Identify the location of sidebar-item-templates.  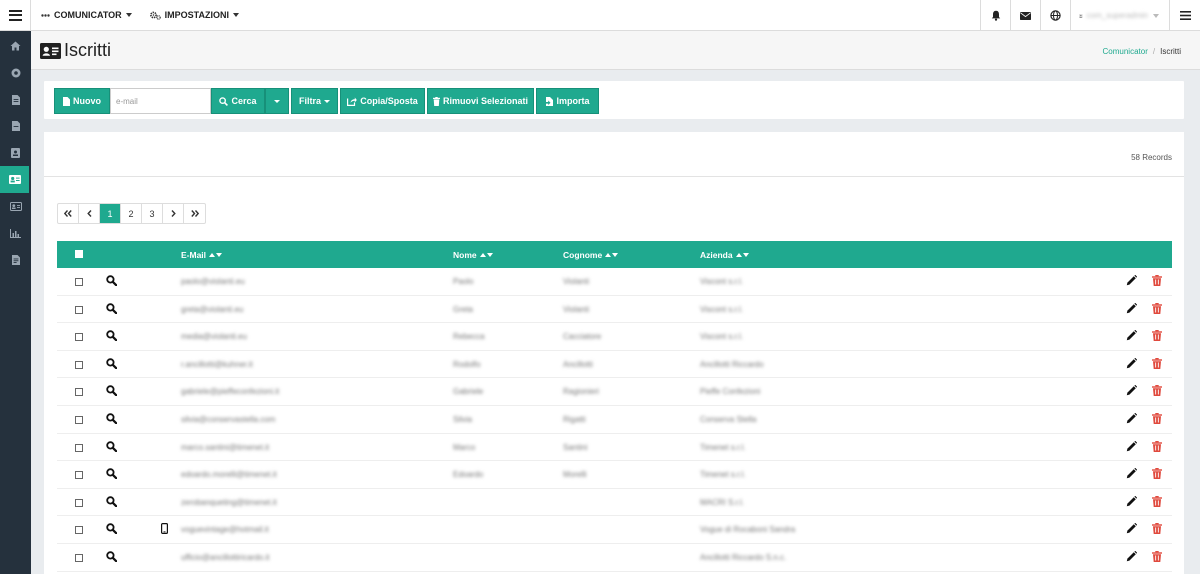
(15, 126).